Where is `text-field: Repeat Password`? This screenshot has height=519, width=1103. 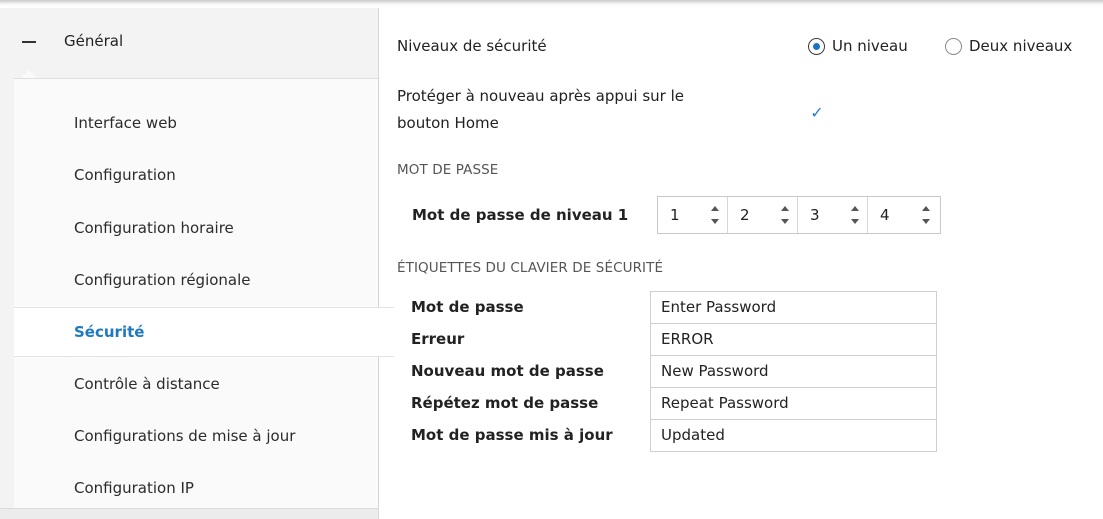 text-field: Repeat Password is located at coordinates (793, 403).